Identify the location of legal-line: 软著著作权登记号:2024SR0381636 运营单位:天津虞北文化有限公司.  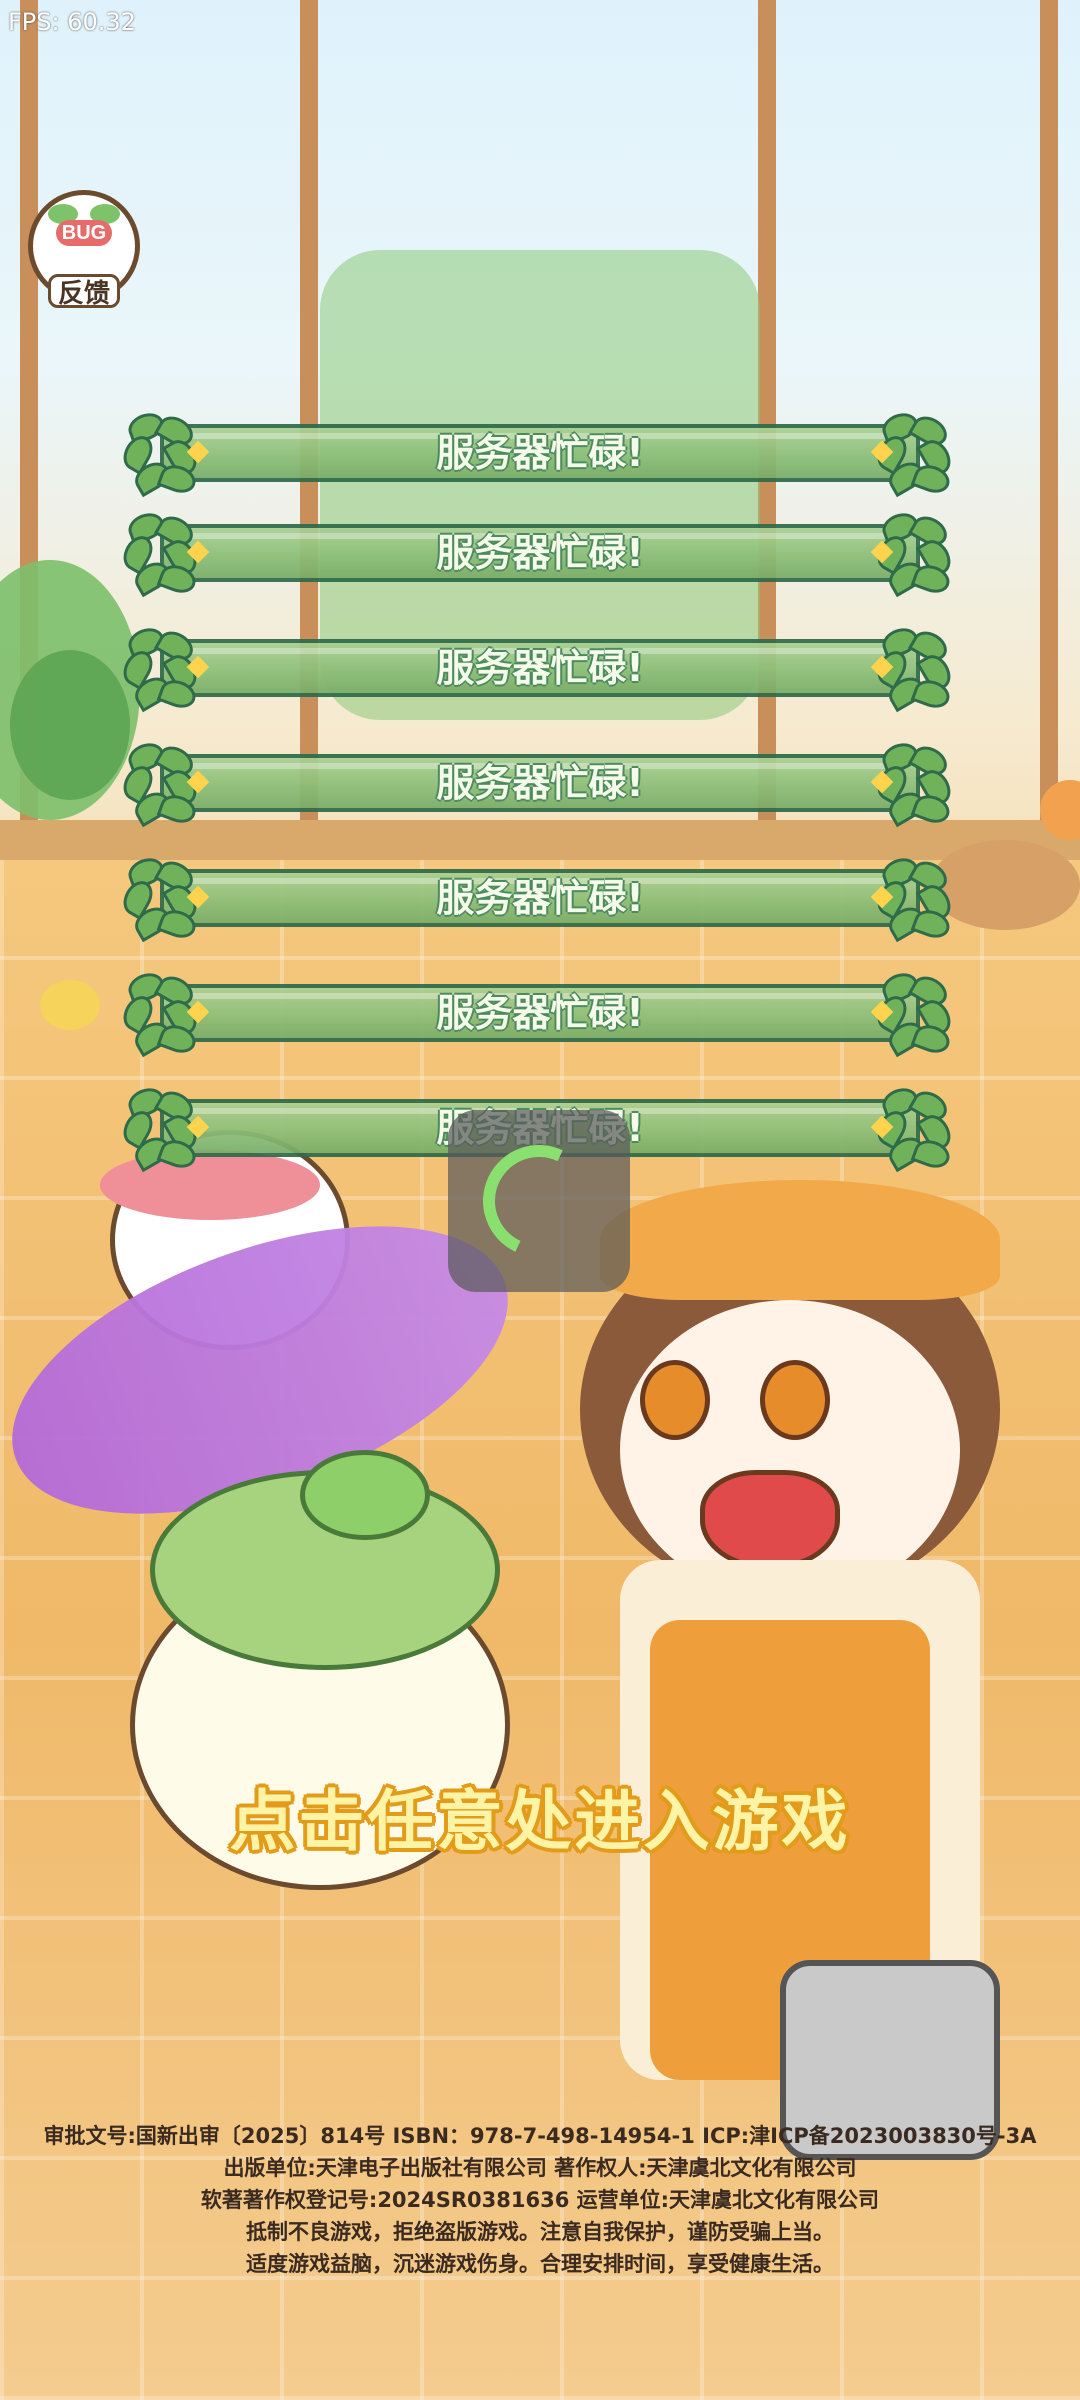
(540, 2200).